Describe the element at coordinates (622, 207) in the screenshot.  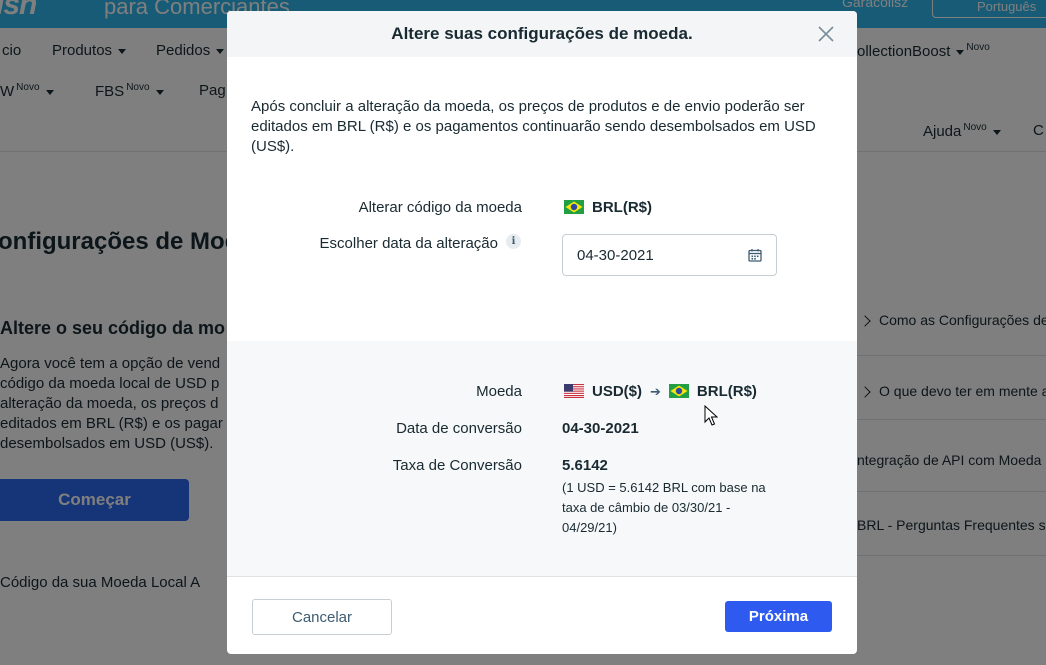
I see `change-code-text: BRL(R$)` at that location.